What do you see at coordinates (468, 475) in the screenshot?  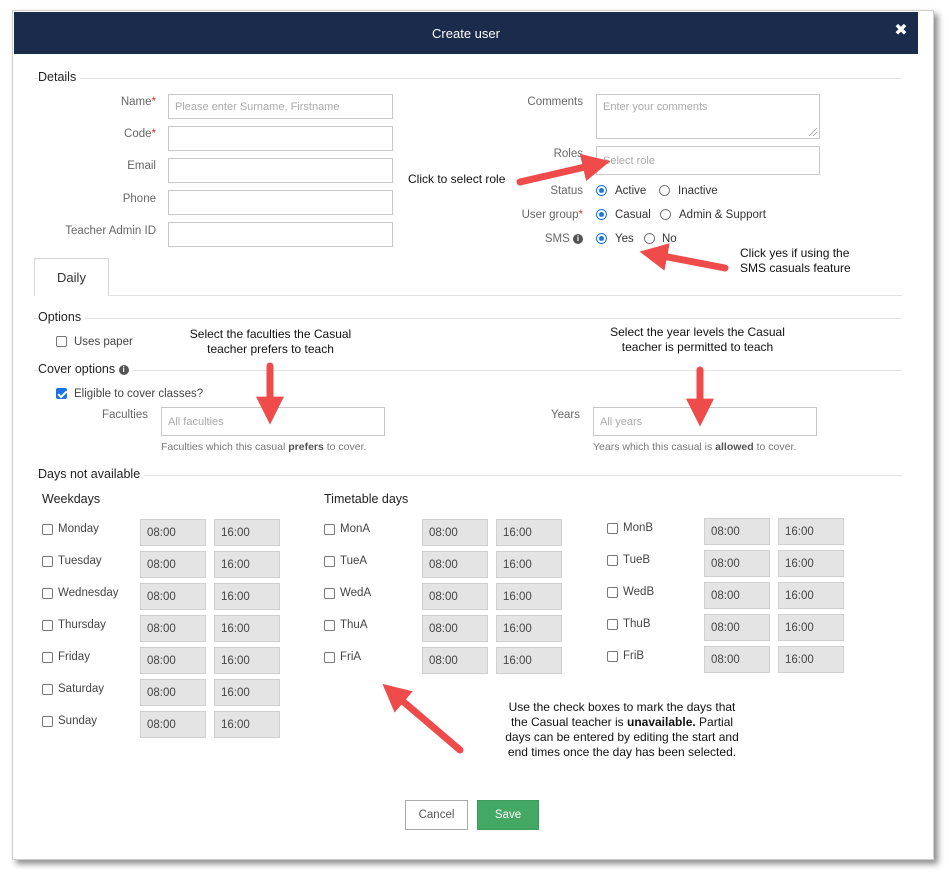 I see `days-rule` at bounding box center [468, 475].